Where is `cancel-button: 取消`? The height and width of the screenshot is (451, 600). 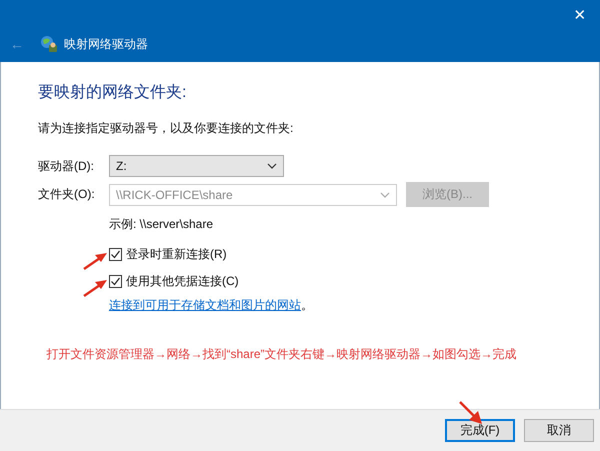 cancel-button: 取消 is located at coordinates (559, 430).